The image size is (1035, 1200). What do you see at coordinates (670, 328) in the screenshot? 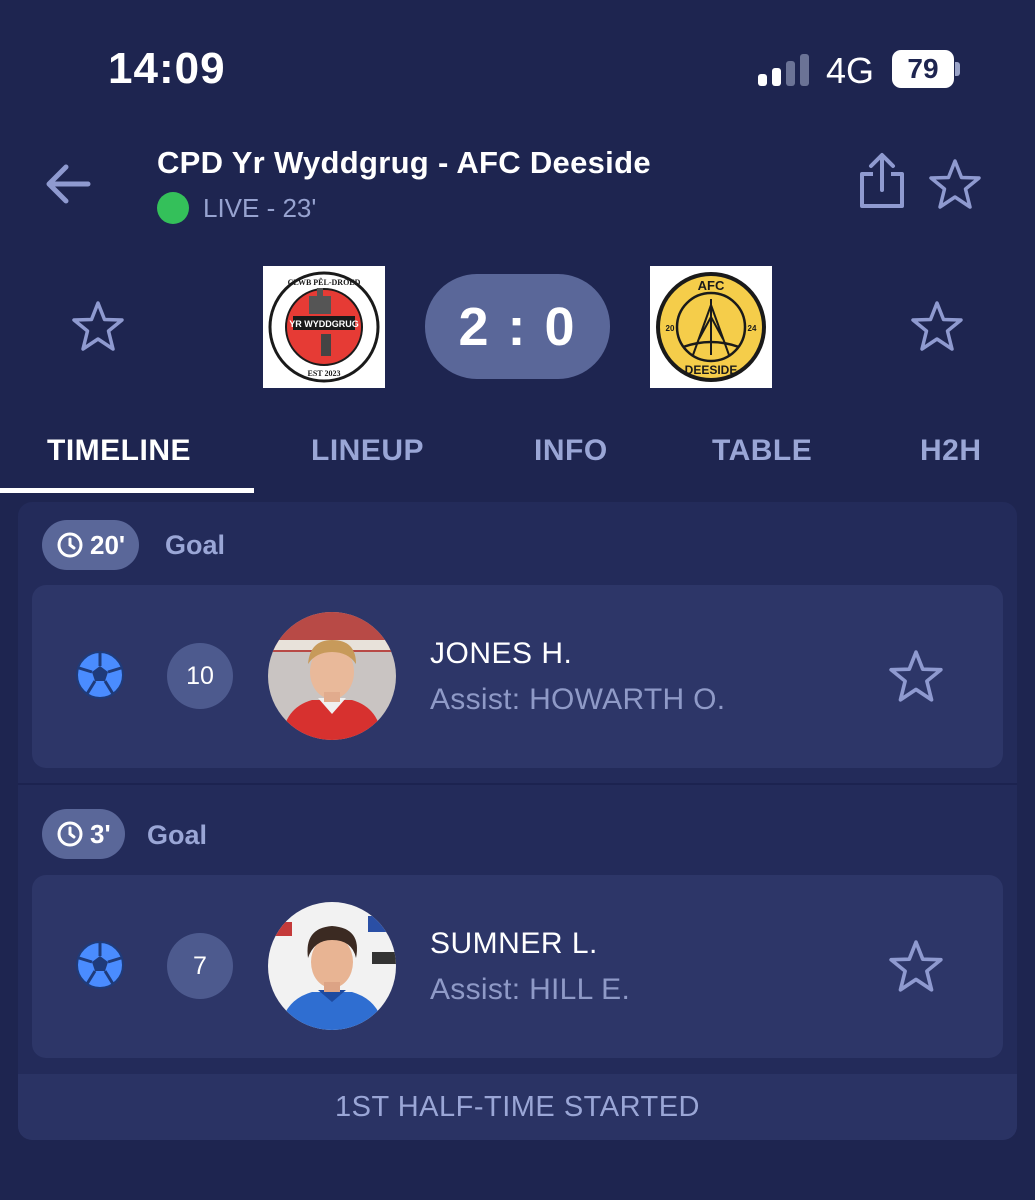
I see `away-crest-year-left: 20` at bounding box center [670, 328].